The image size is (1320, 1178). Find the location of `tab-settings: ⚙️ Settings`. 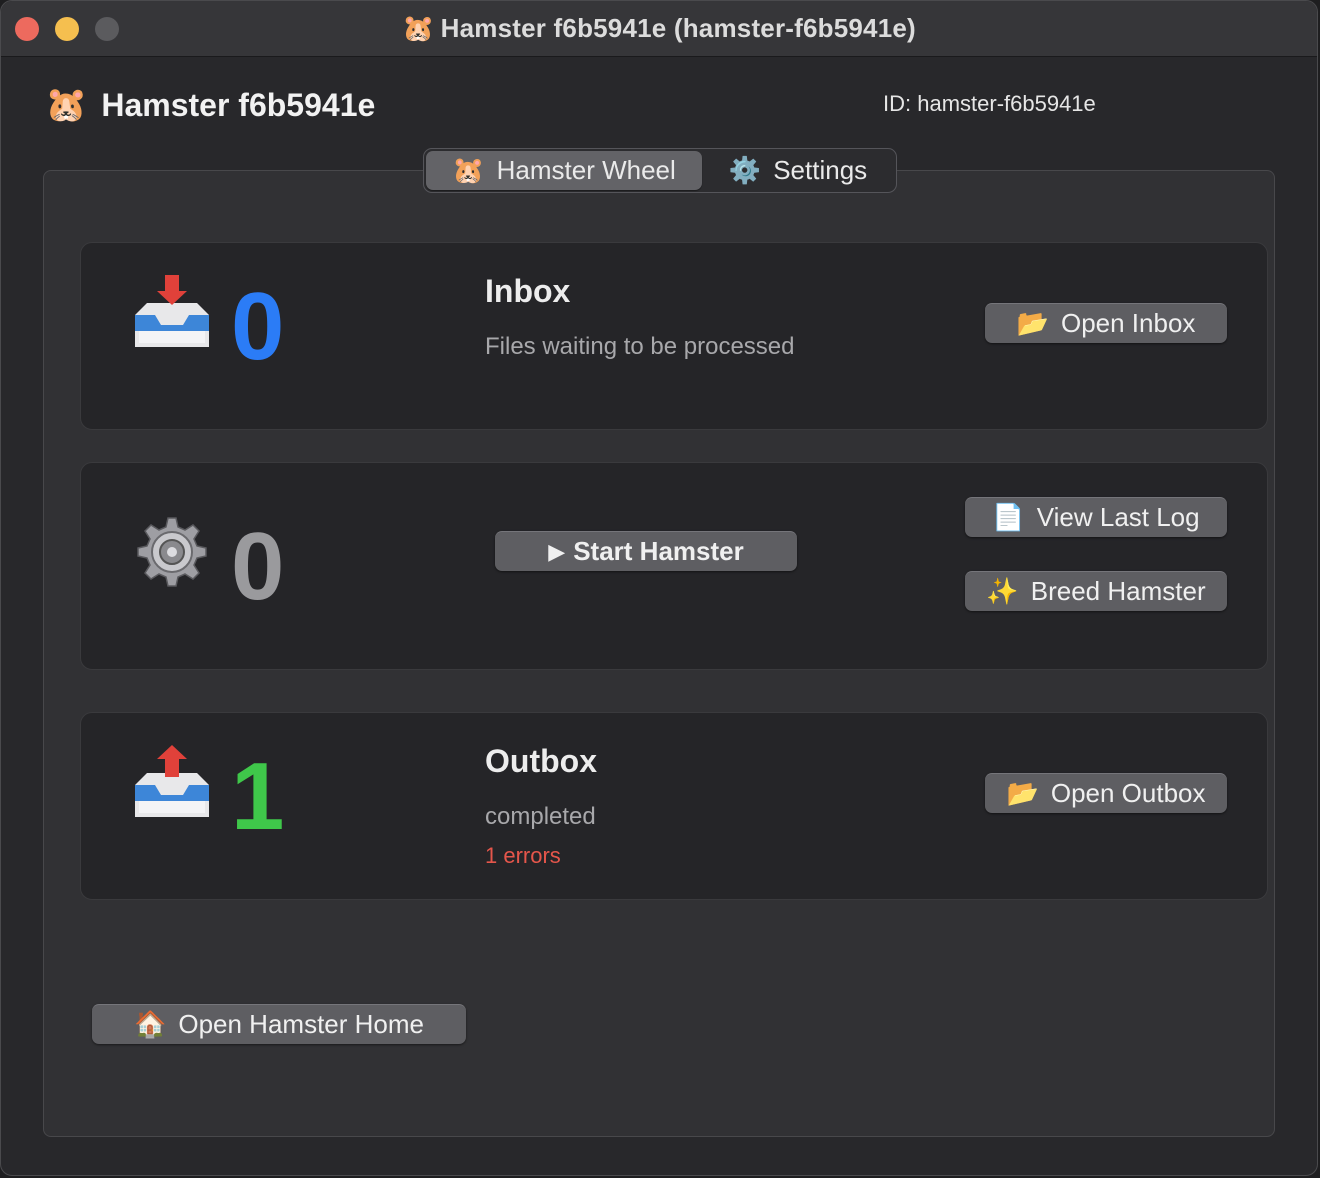

tab-settings: ⚙️ Settings is located at coordinates (798, 170).